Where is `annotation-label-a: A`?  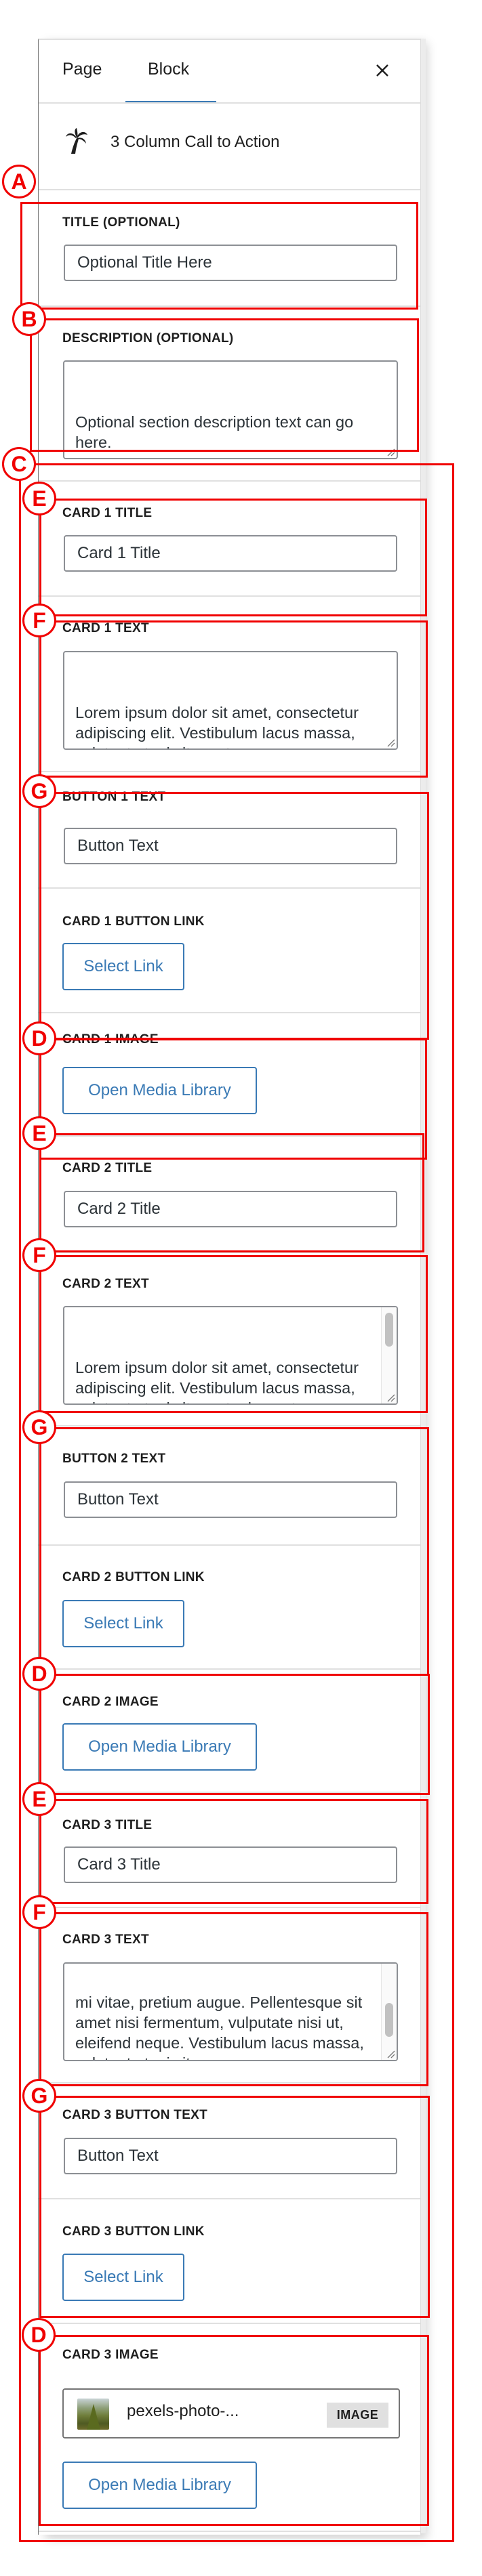 annotation-label-a: A is located at coordinates (19, 181).